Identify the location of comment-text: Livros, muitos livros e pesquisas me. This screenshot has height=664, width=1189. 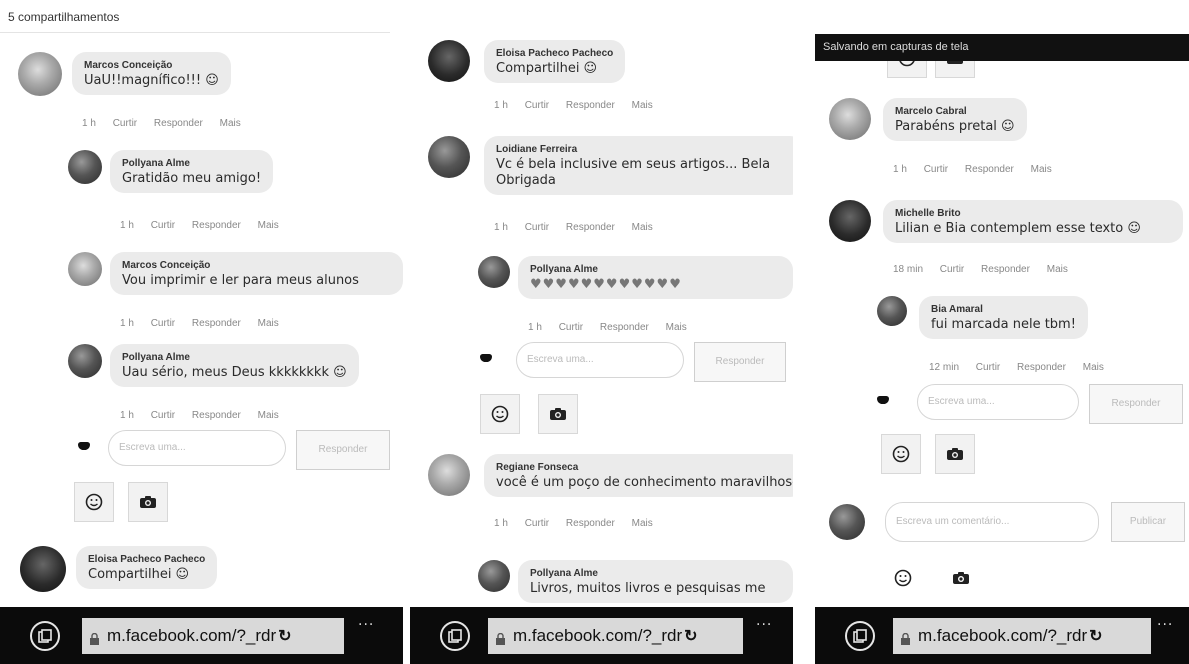
(648, 588).